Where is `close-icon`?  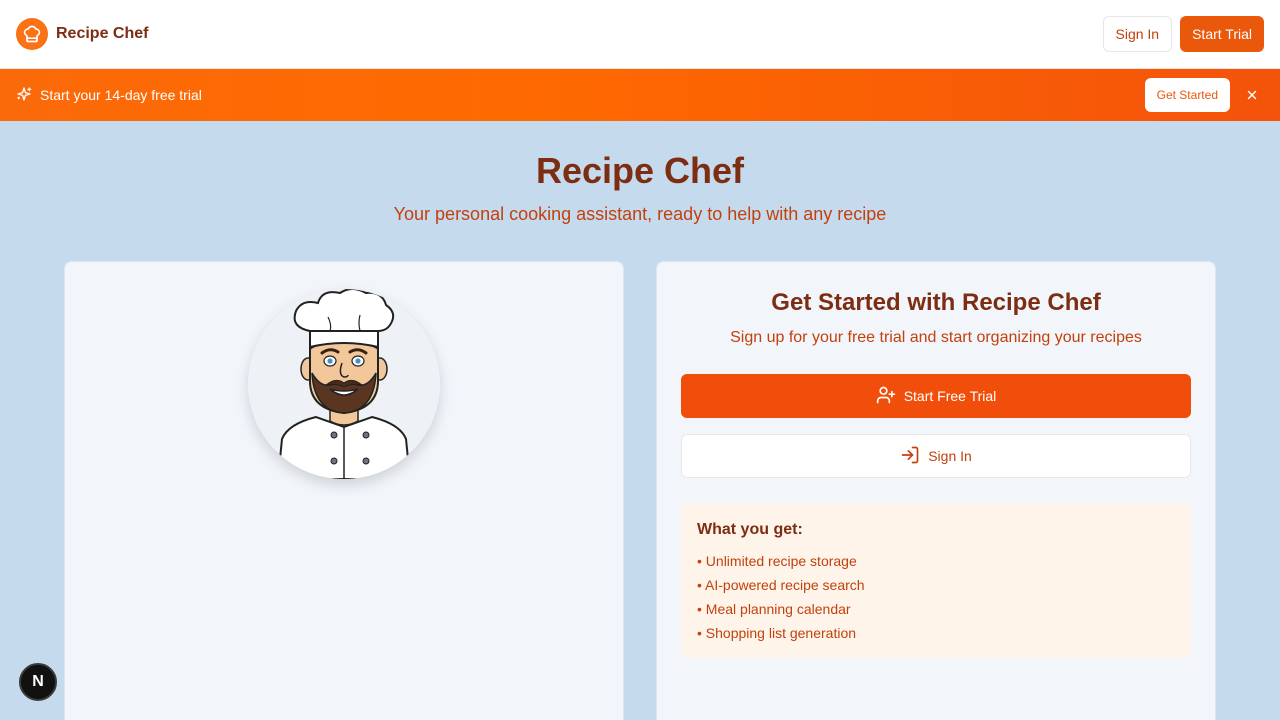
close-icon is located at coordinates (1252, 95).